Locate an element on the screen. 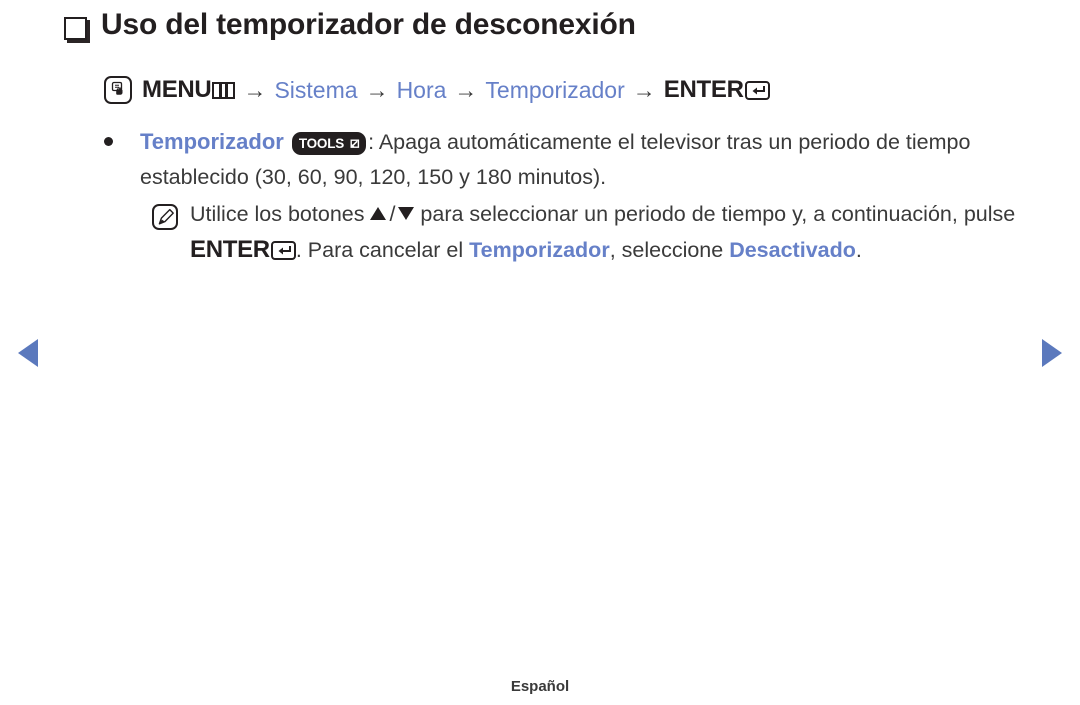 This screenshot has height=705, width=1080. tools-badge: TOOLS is located at coordinates (329, 144).